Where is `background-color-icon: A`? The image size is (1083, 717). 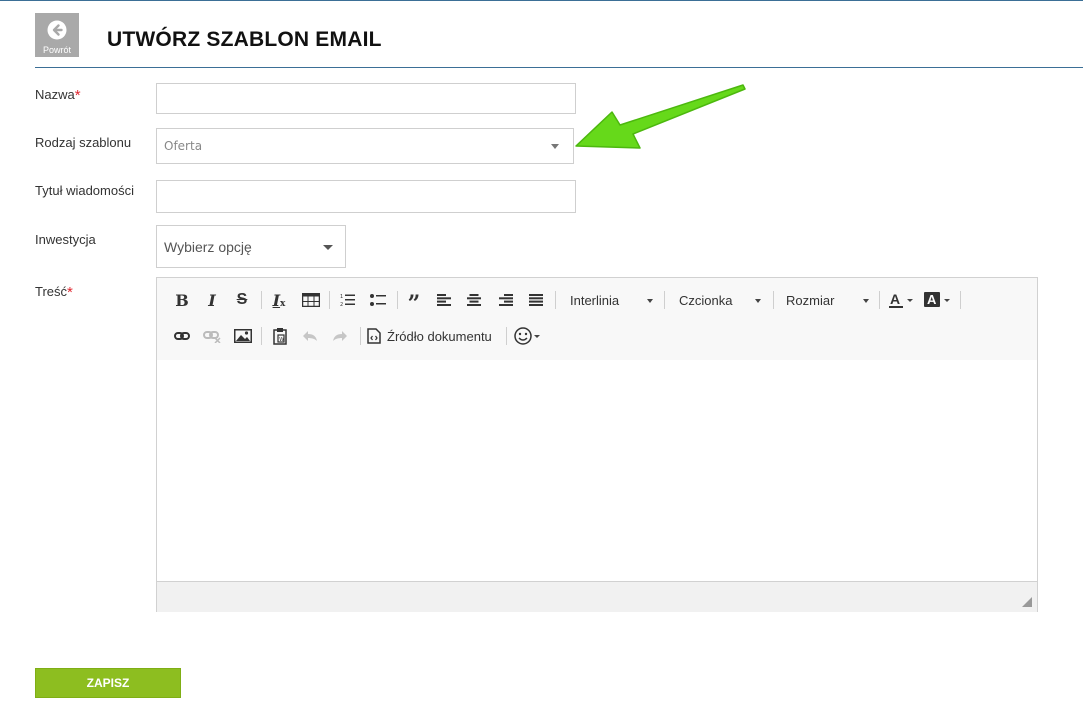 background-color-icon: A is located at coordinates (938, 300).